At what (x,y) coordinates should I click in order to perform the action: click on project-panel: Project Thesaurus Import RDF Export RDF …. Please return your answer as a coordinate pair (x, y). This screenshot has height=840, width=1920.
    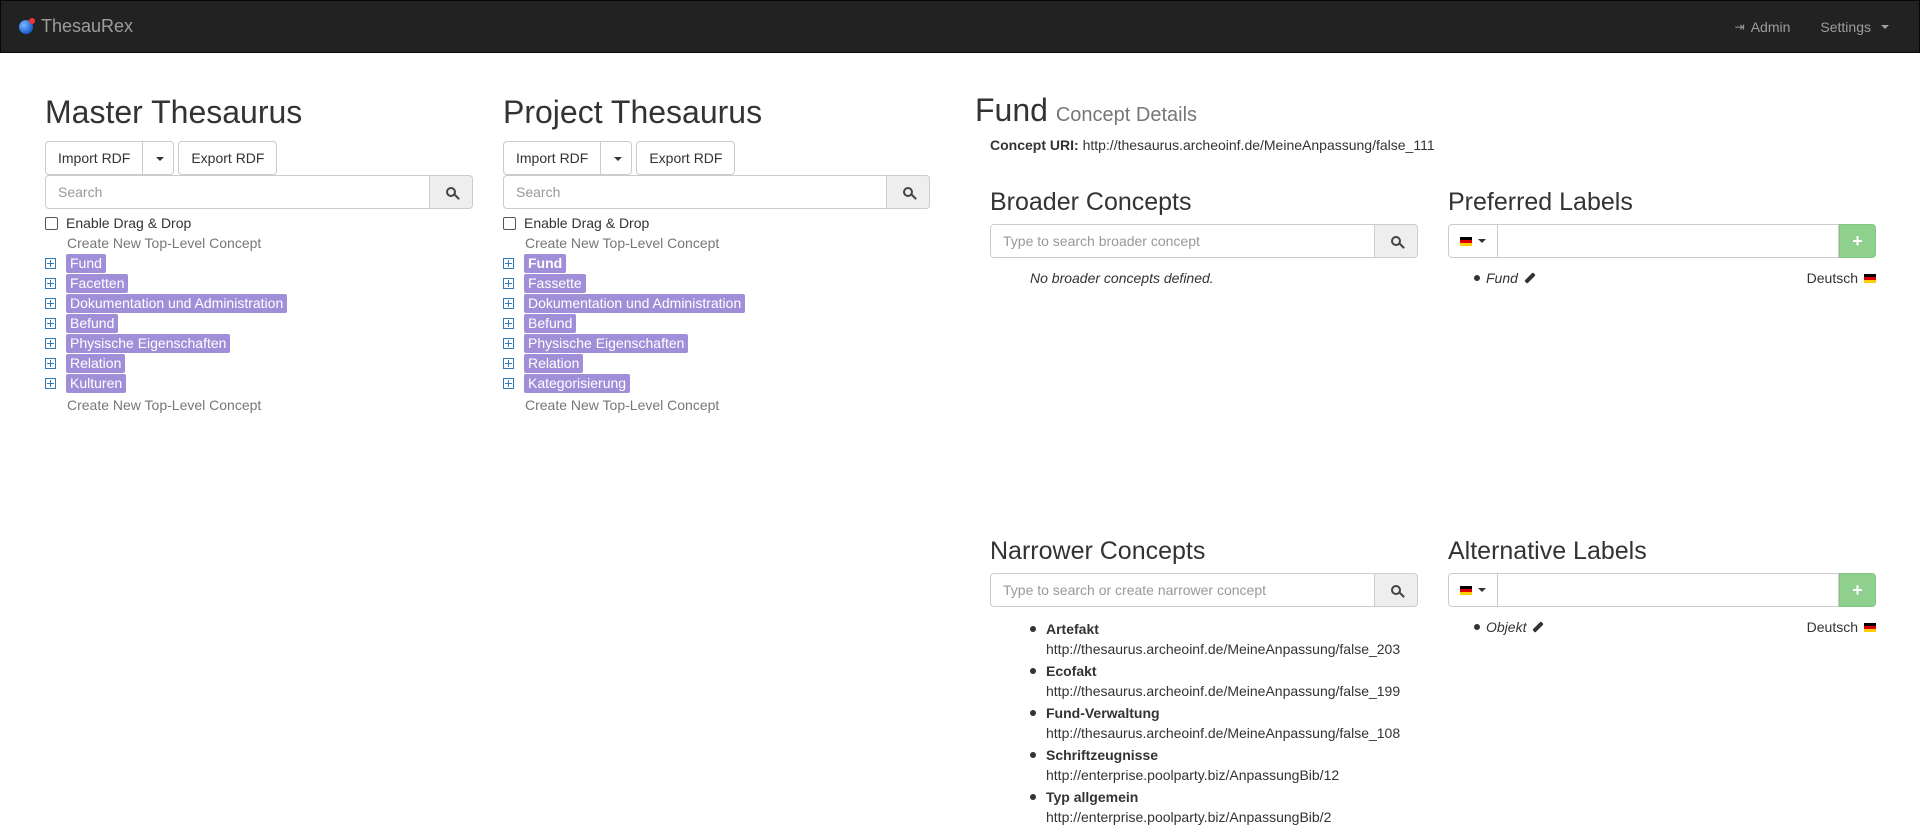
    Looking at the image, I should click on (717, 252).